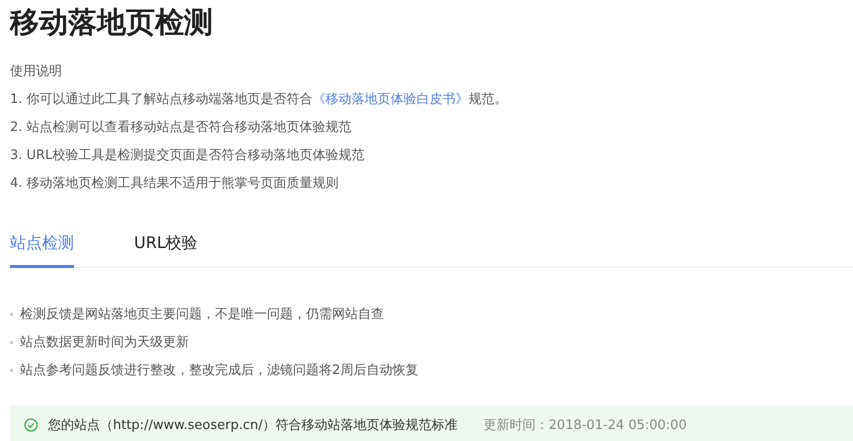 This screenshot has height=441, width=853. What do you see at coordinates (390, 99) in the screenshot?
I see `whitepaper-link: 《移动落地页体验白皮书》` at bounding box center [390, 99].